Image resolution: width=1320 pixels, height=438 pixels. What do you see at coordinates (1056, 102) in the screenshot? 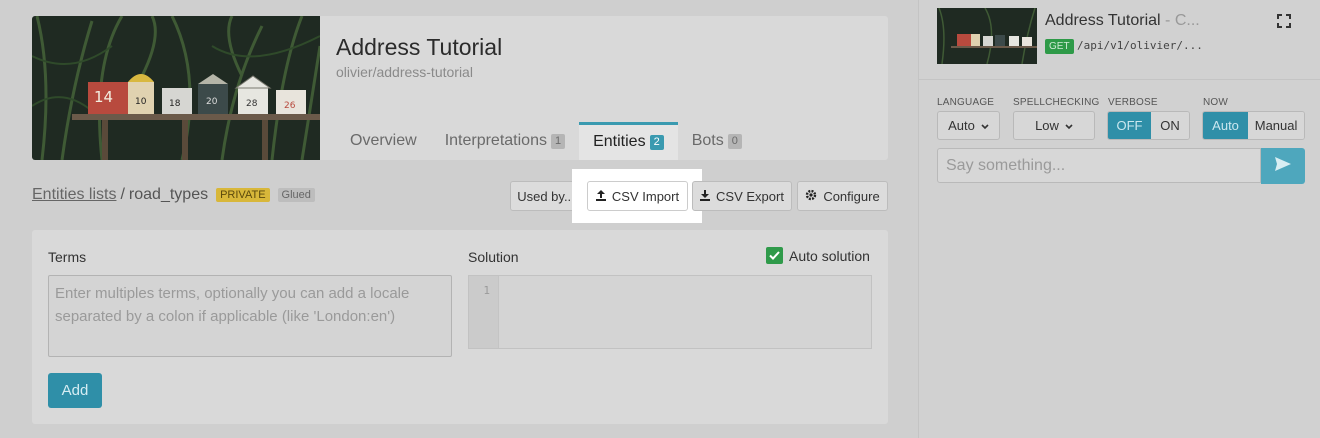
I see `spellchecking-label: SPELLCHECKING` at bounding box center [1056, 102].